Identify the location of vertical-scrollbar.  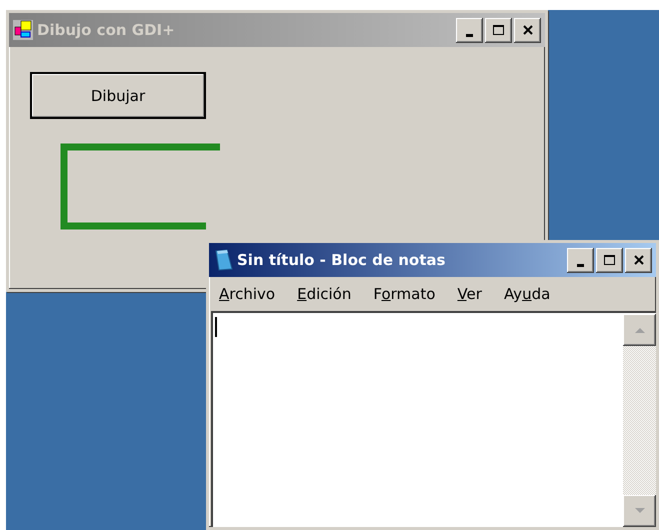
(639, 420).